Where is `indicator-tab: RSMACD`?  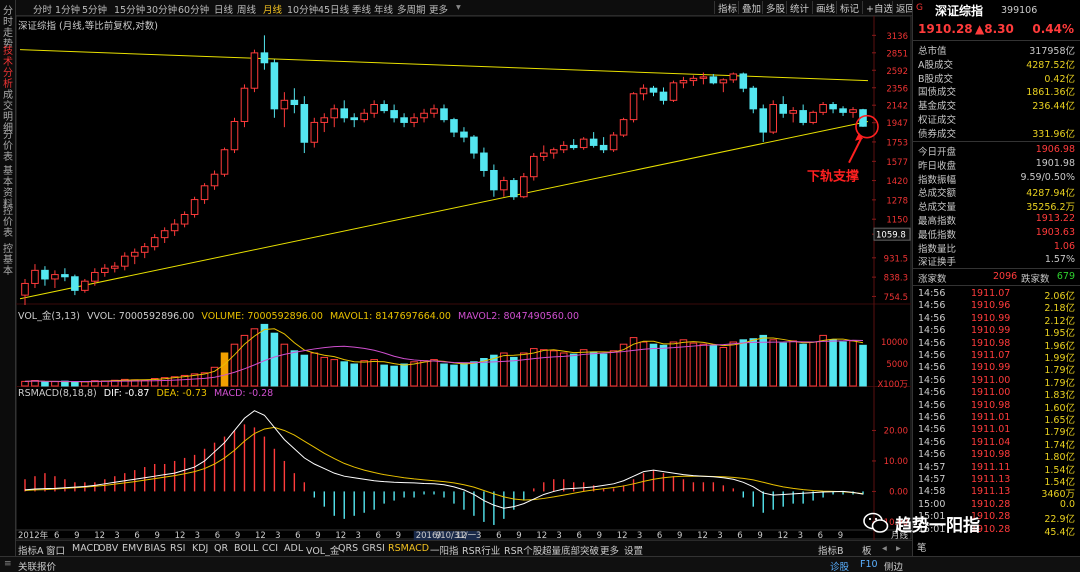 indicator-tab: RSMACD is located at coordinates (408, 548).